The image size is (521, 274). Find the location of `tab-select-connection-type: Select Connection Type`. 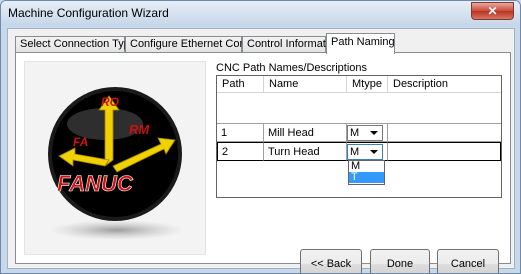

tab-select-connection-type: Select Connection Type is located at coordinates (75, 44).